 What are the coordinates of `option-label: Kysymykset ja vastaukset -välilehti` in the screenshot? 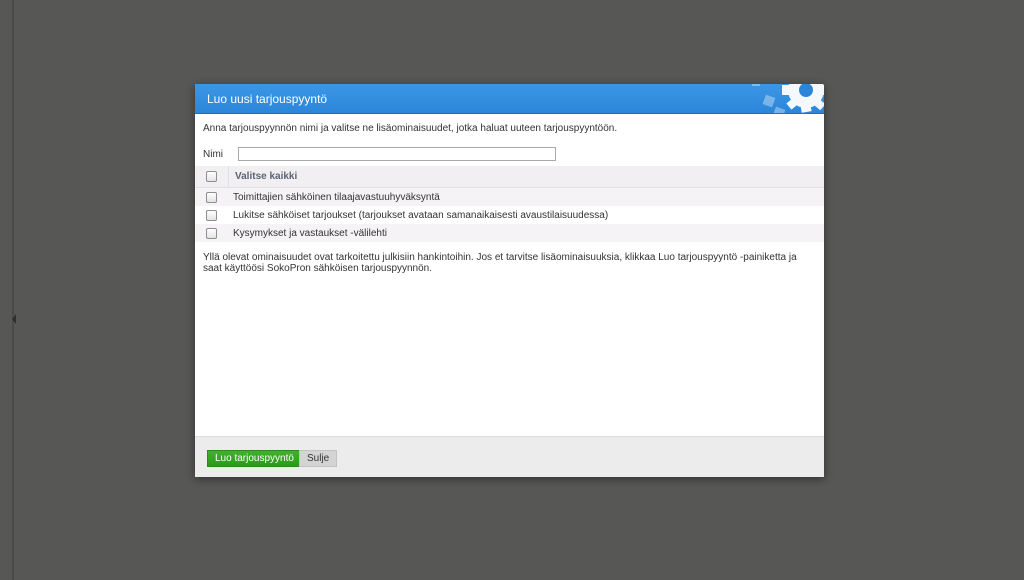 It's located at (310, 233).